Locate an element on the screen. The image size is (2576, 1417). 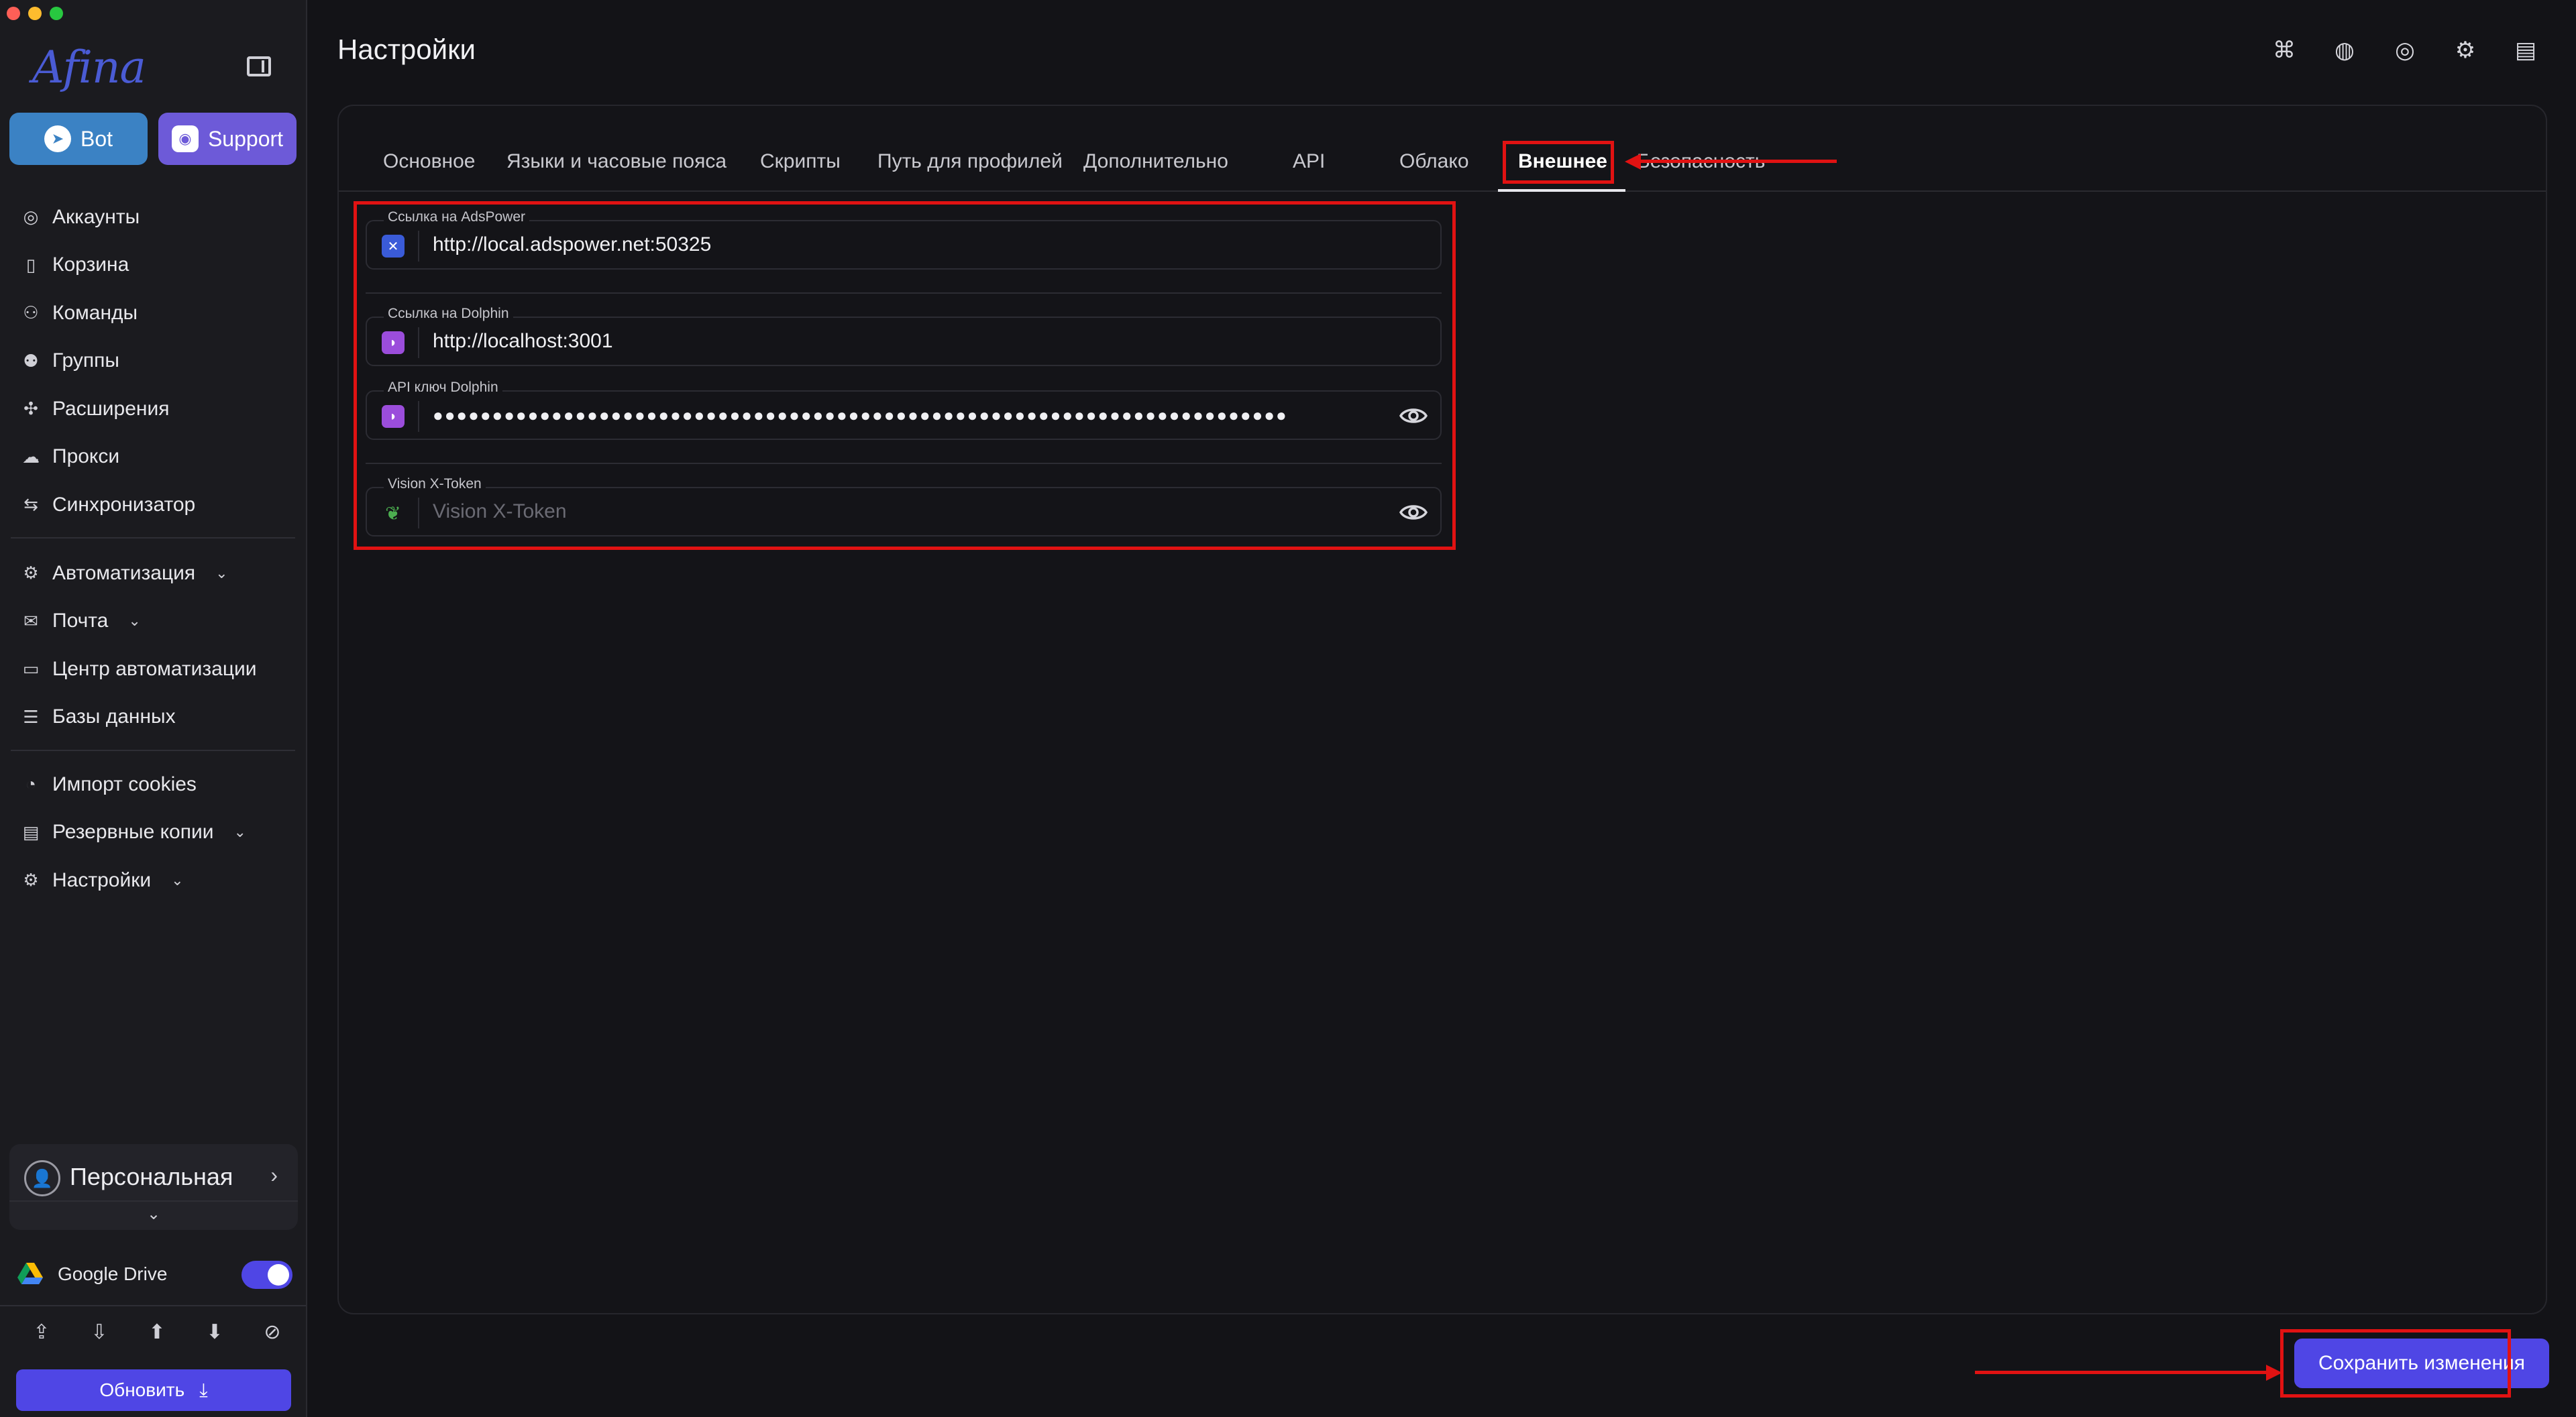
sidebar-item-label: Корзина is located at coordinates (90, 264).